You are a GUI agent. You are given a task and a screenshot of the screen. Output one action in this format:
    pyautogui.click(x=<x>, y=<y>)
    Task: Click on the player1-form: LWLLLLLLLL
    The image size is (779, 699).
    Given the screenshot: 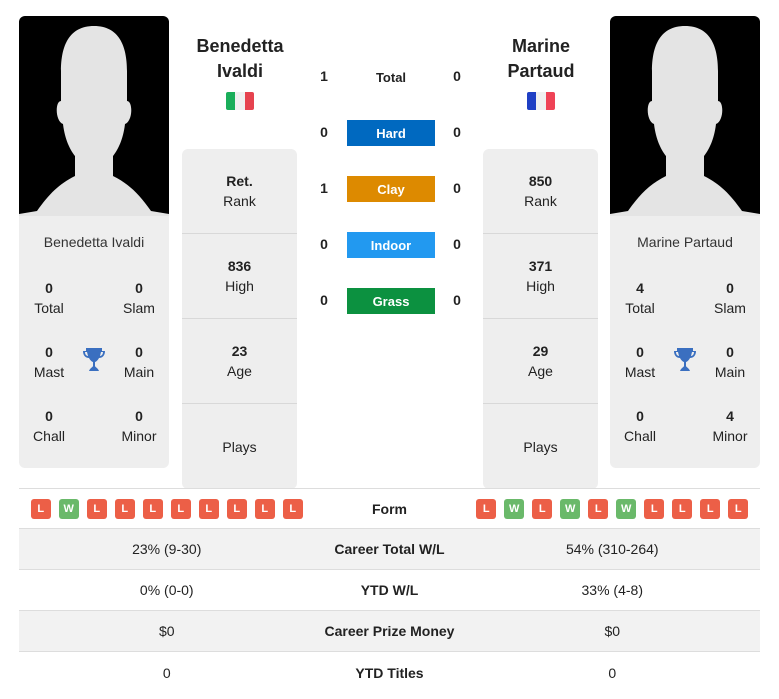 What is the action you would take?
    pyautogui.click(x=167, y=508)
    